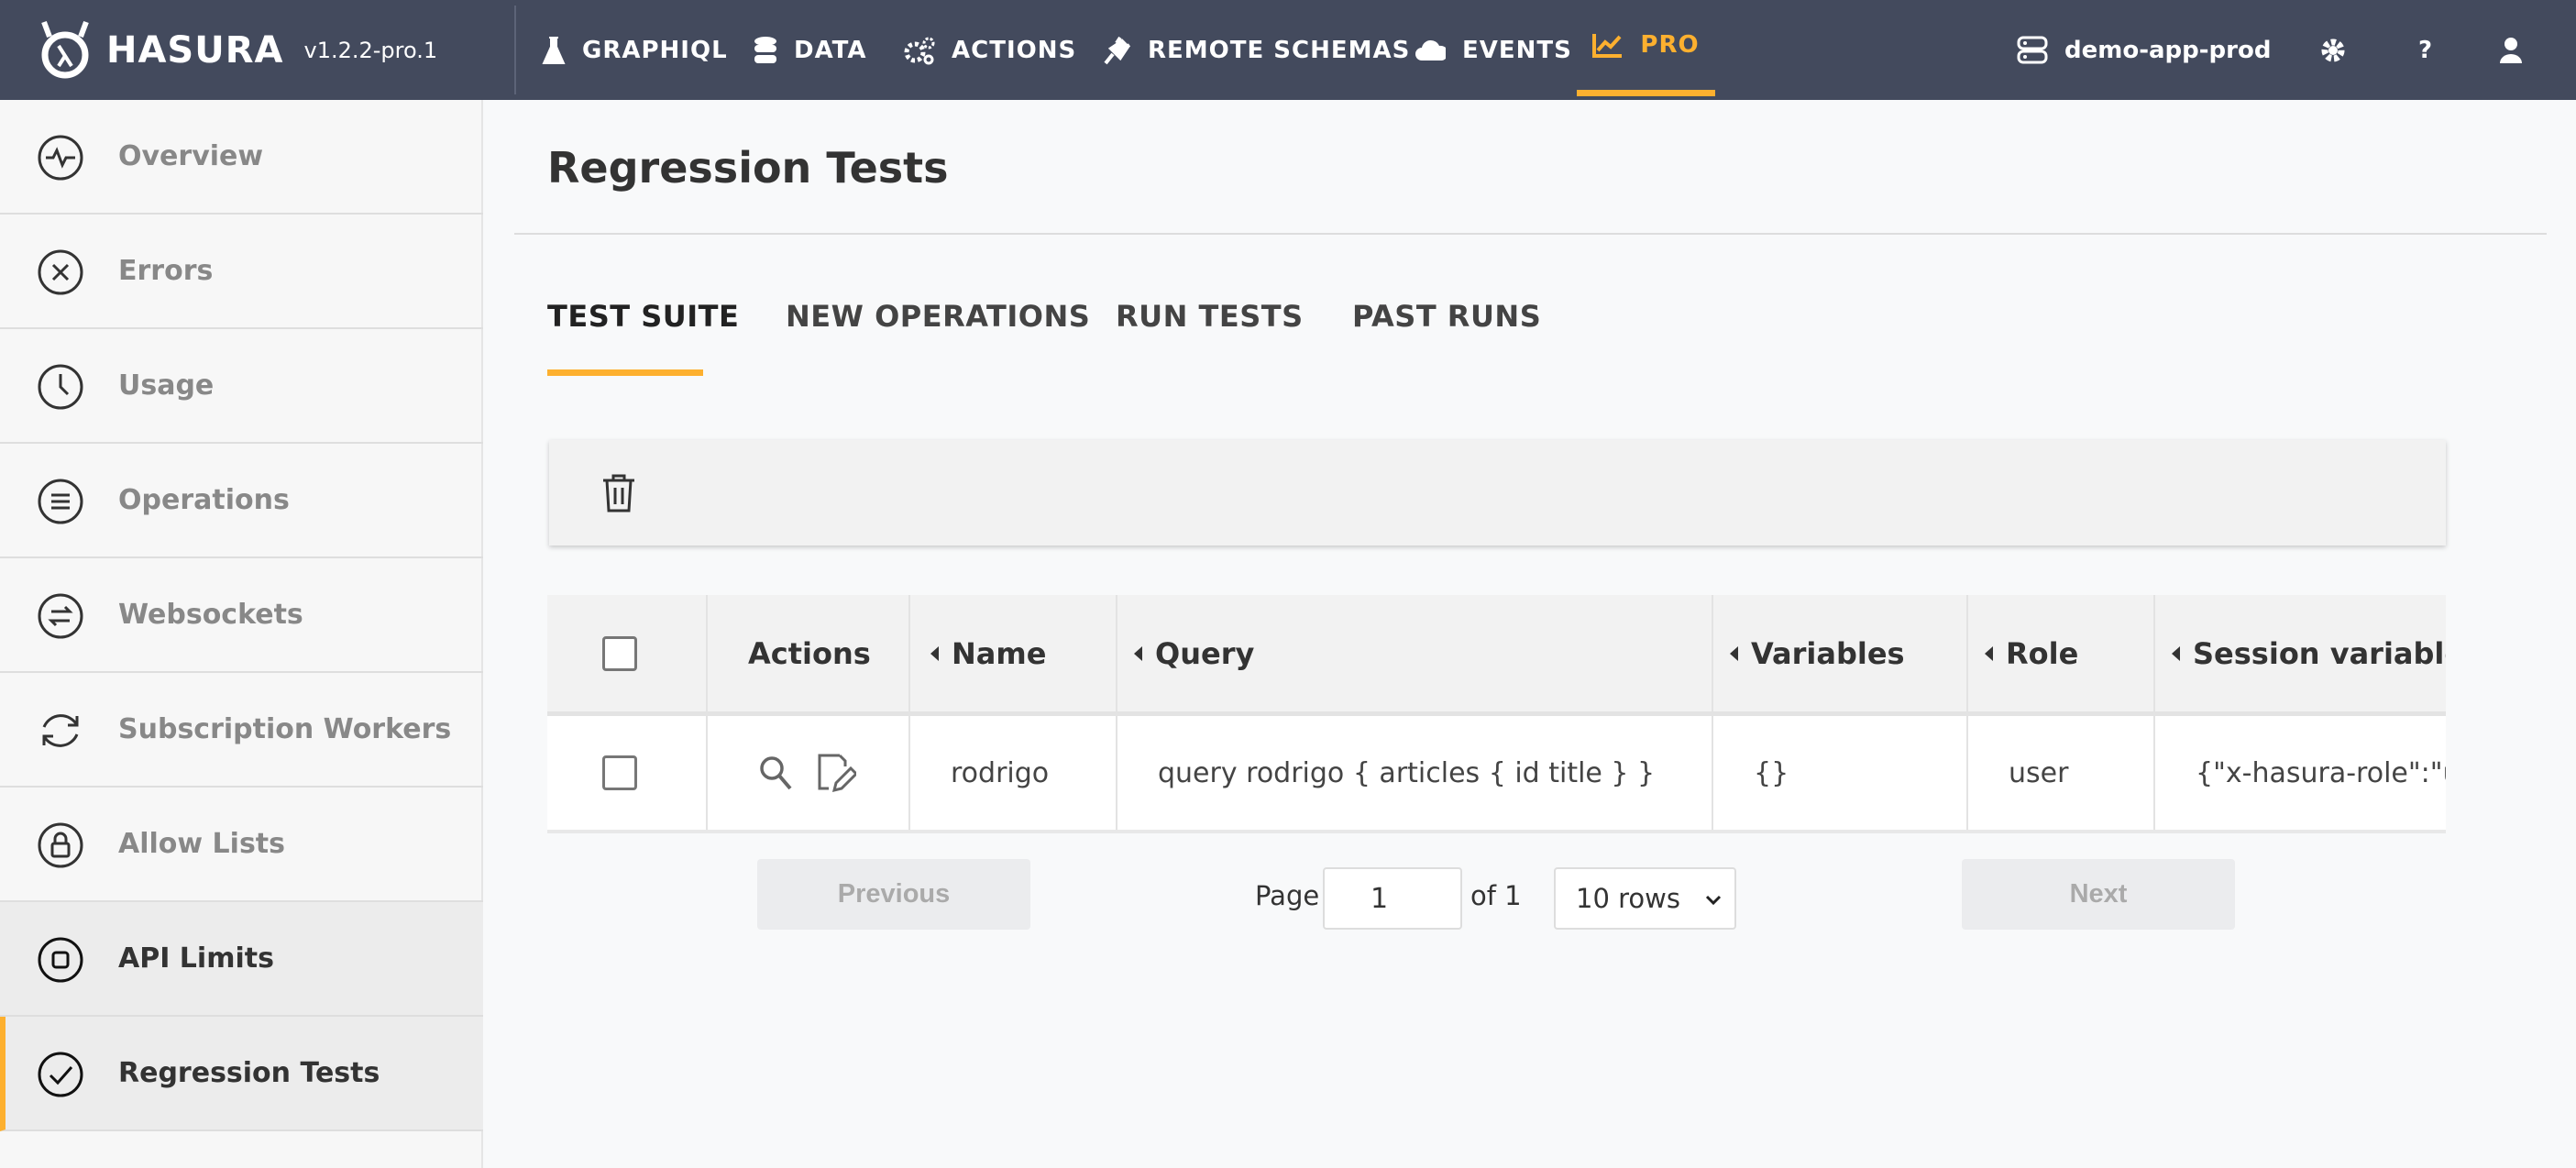  I want to click on row-name-cell: rodrigo, so click(1014, 773).